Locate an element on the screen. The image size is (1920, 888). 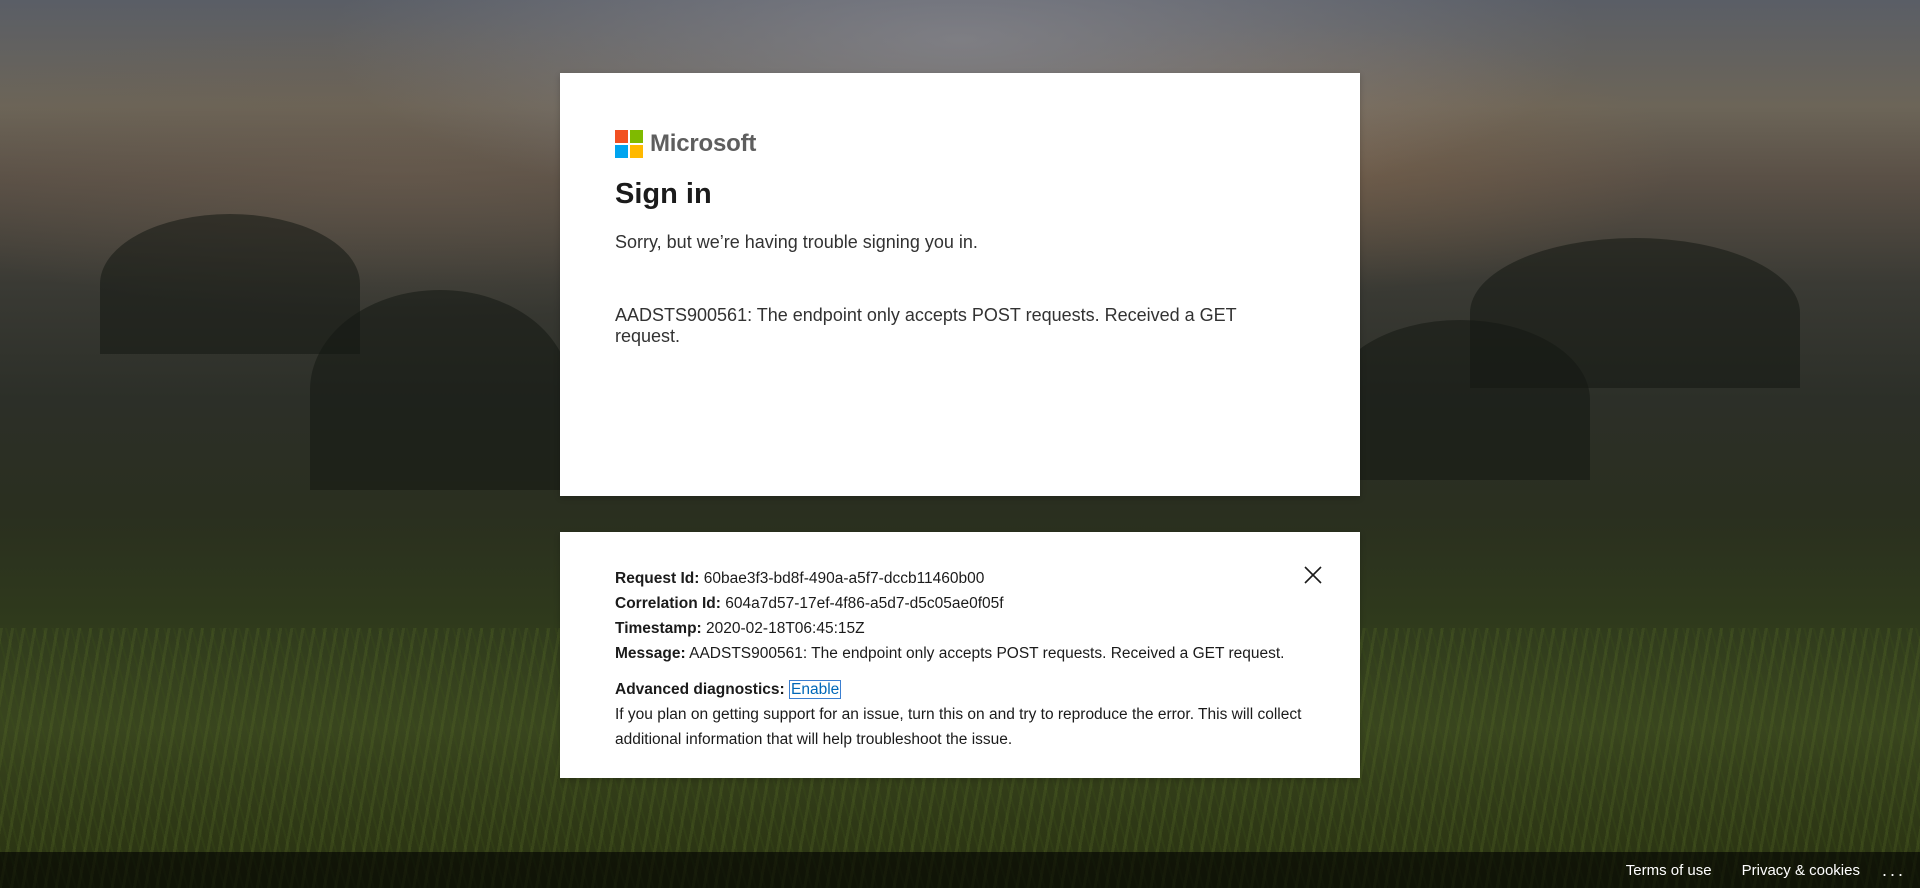
logo-square-yellow is located at coordinates (636, 151).